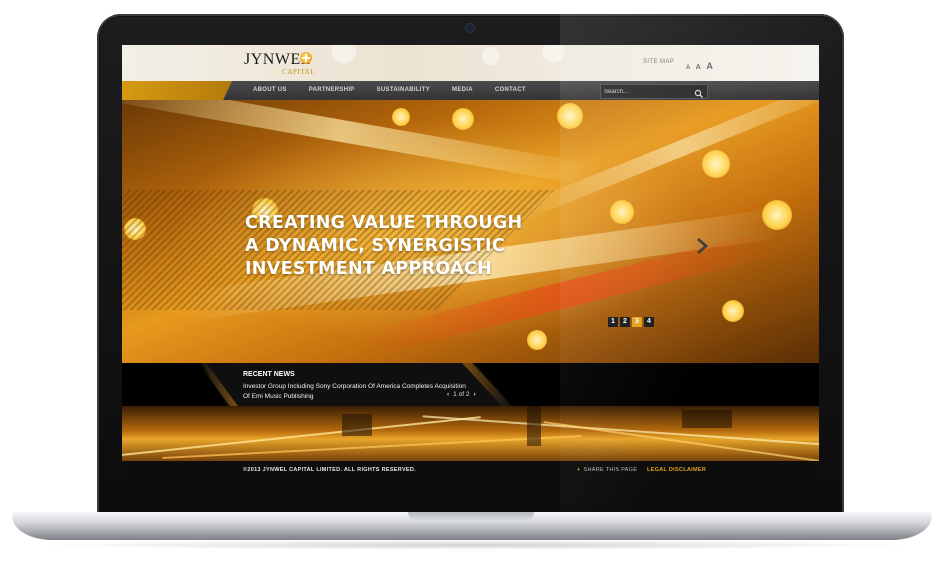 This screenshot has height=578, width=945. I want to click on chevron-right-icon, so click(702, 248).